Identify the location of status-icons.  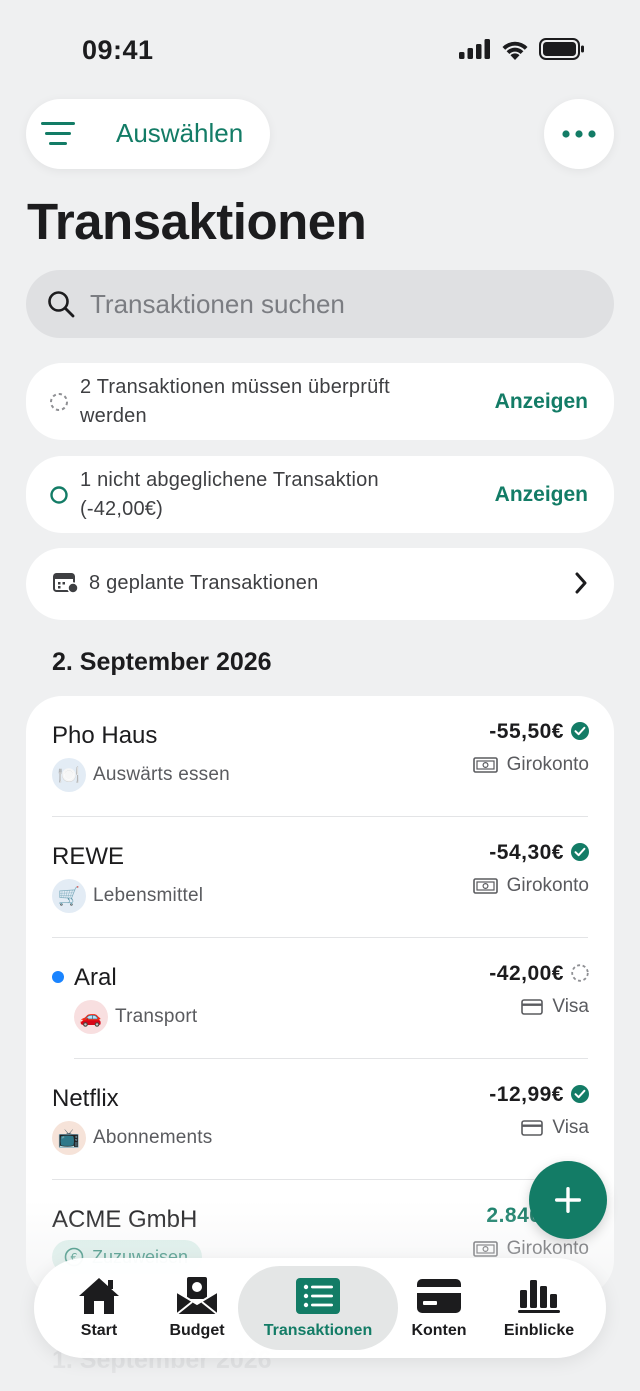
(522, 49).